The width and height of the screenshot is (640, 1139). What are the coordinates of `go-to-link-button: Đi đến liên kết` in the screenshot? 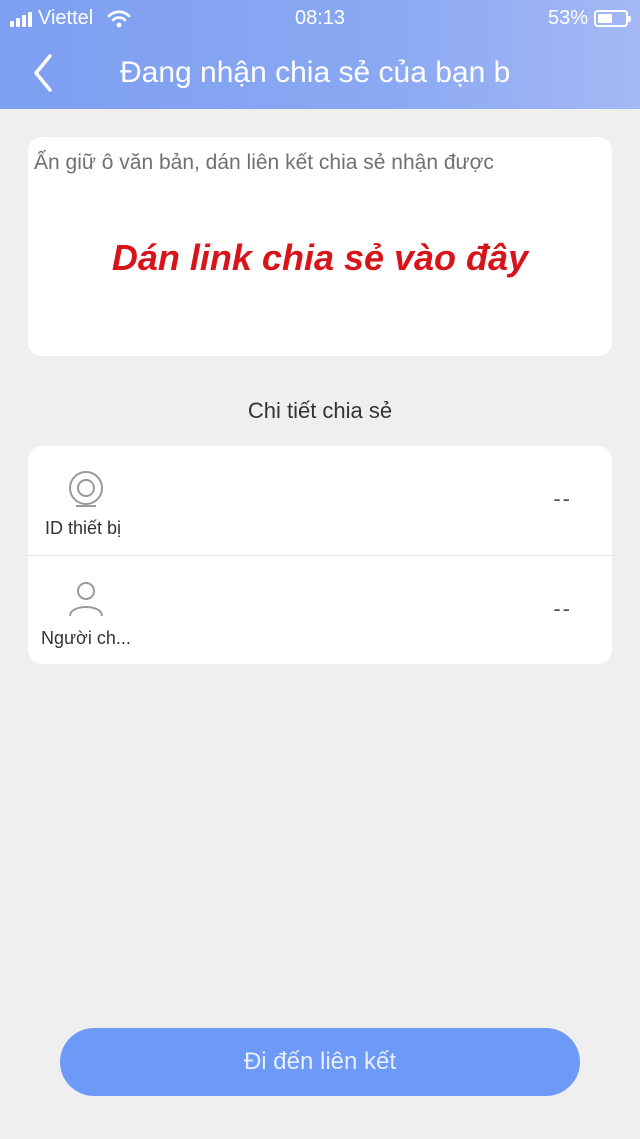 It's located at (320, 1062).